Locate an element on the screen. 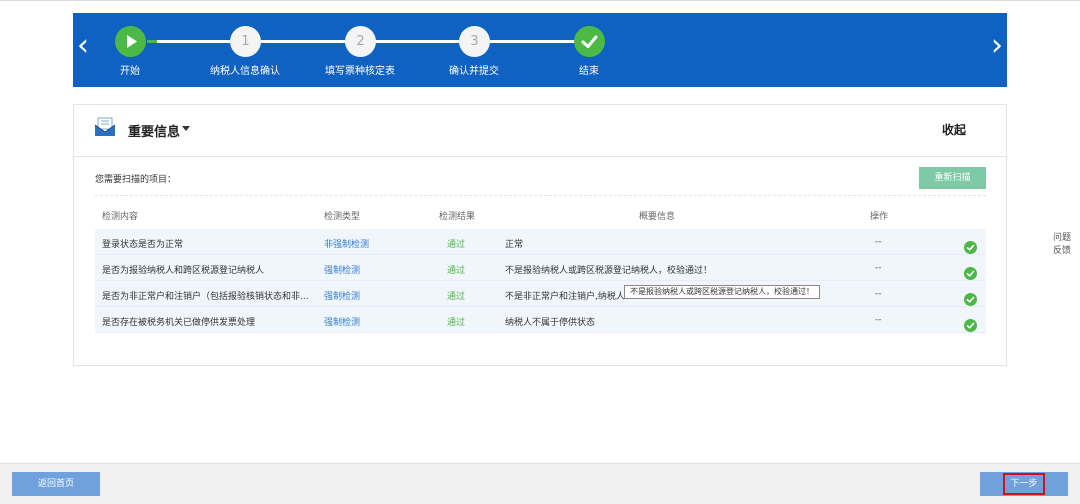 This screenshot has height=504, width=1080. table-row: 是否存在被税务机关已做停供发票处理 强制检测 通过 纳税人不属于停供状态 -- is located at coordinates (540, 320).